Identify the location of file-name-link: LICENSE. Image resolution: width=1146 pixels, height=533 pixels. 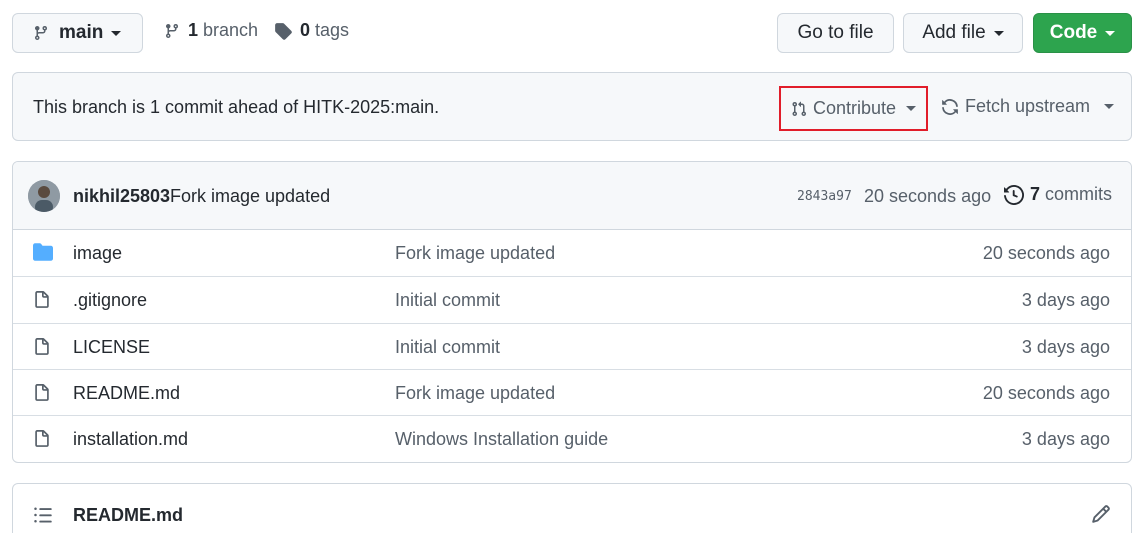
(111, 347).